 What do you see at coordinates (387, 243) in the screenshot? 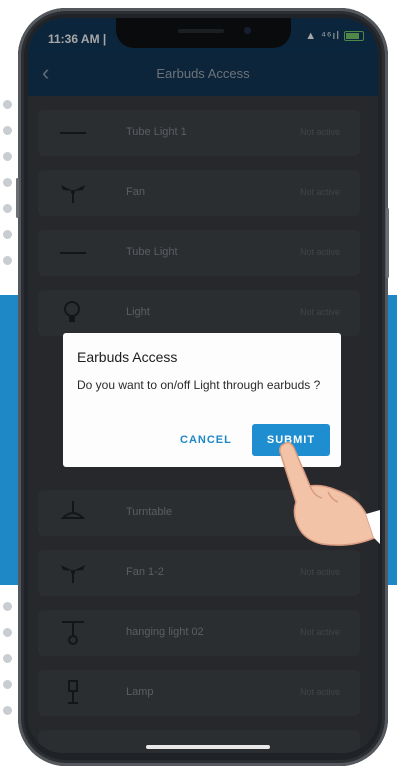
I see `power-button` at bounding box center [387, 243].